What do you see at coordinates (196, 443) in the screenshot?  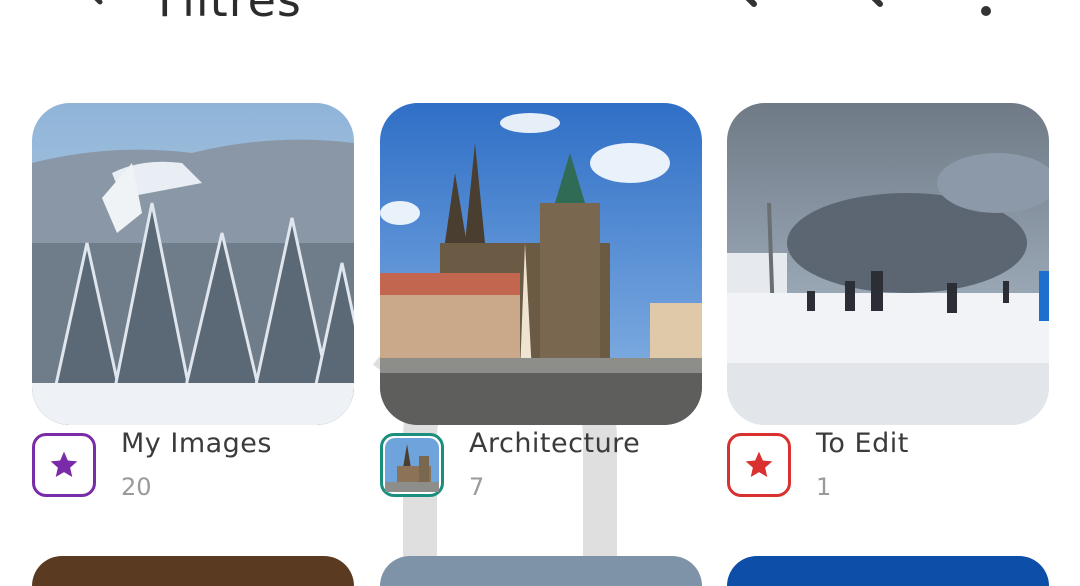 I see `album-name: My Images` at bounding box center [196, 443].